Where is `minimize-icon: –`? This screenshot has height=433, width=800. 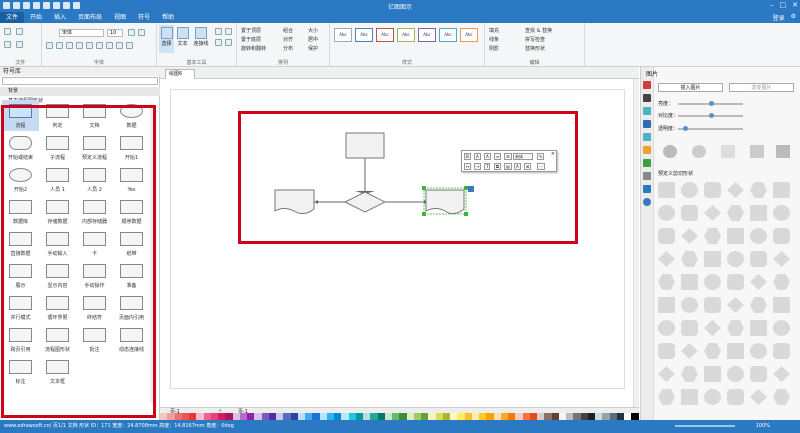
minimize-icon: – is located at coordinates (772, 5).